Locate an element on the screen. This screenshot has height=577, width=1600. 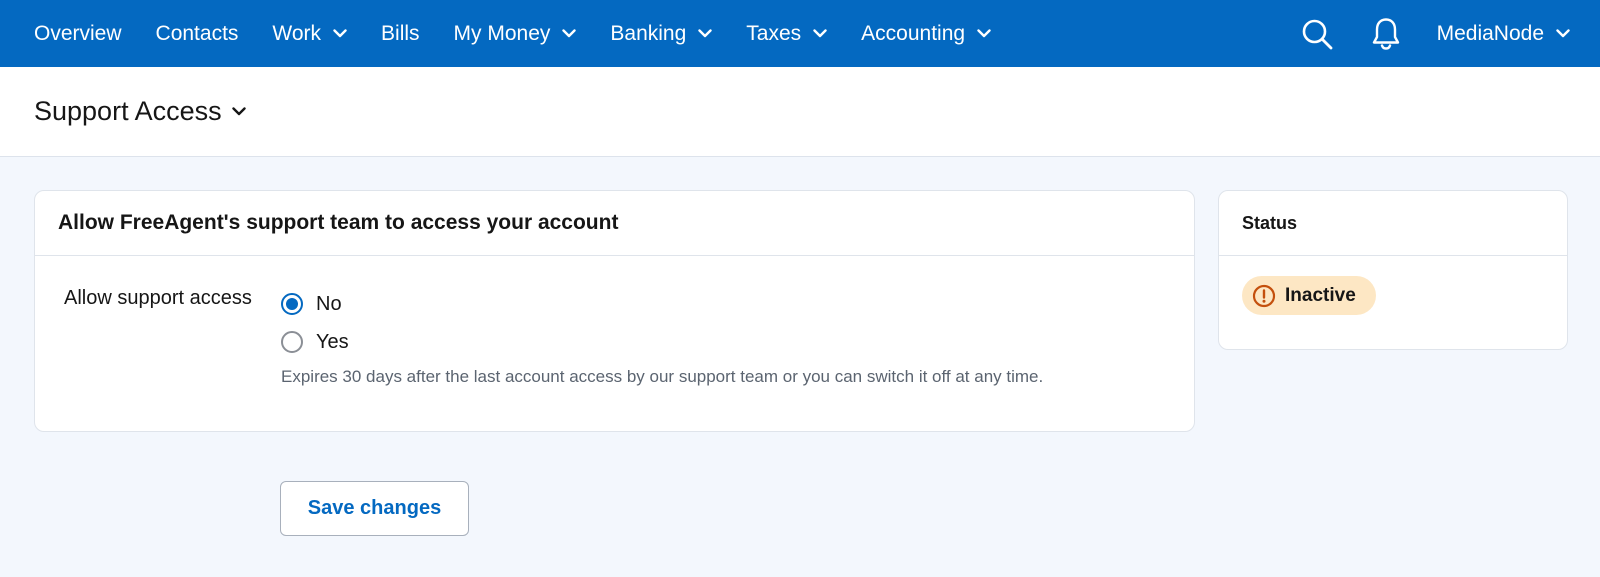
nav-item-label: Bills is located at coordinates (400, 33).